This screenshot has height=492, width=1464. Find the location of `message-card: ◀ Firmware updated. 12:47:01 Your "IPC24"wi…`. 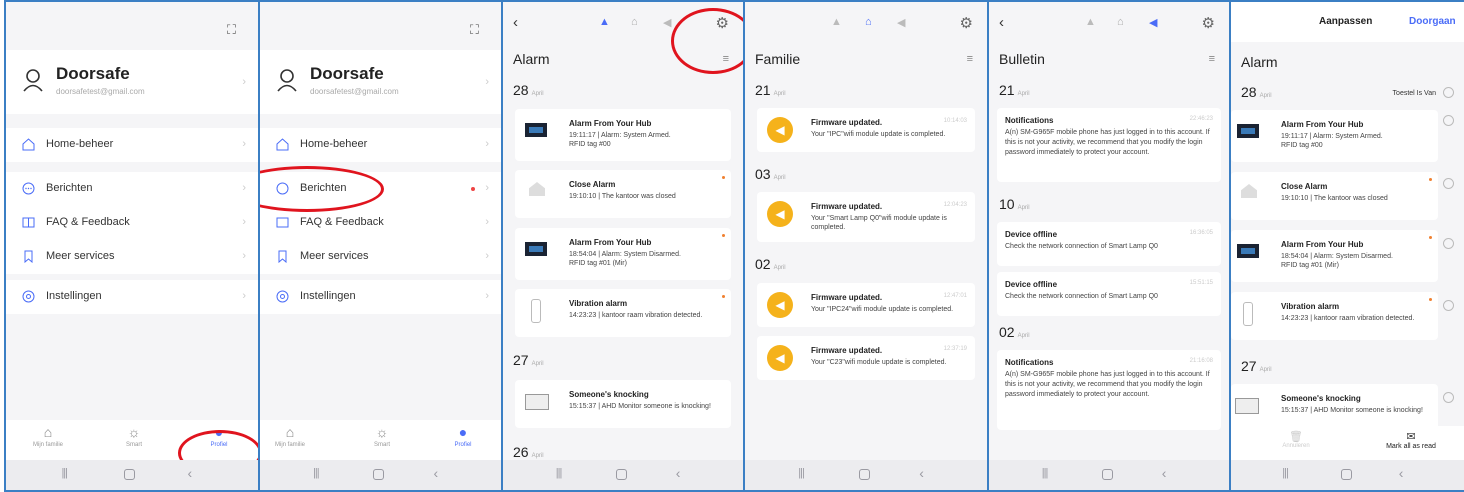

message-card: ◀ Firmware updated. 12:47:01 Your "IPC24"wi… is located at coordinates (866, 305).